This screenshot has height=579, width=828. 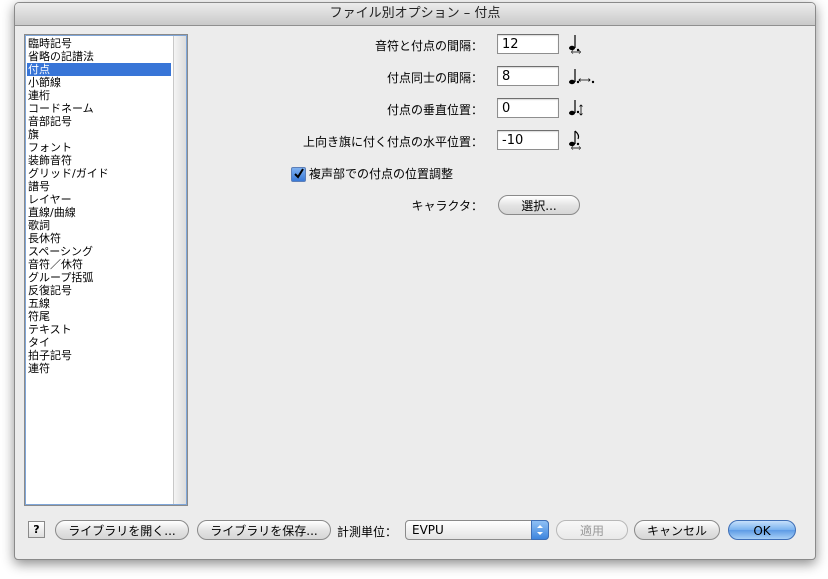 What do you see at coordinates (99, 264) in the screenshot?
I see `sidebar-item: 音符／休符` at bounding box center [99, 264].